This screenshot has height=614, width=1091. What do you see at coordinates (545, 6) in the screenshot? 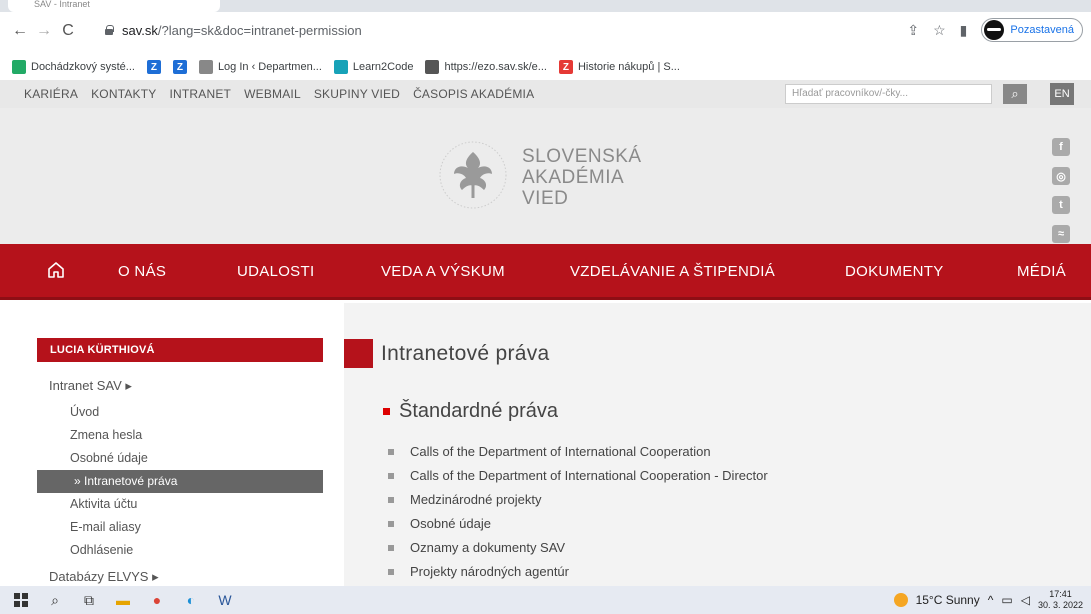
I see `tab-strip: SAV - Intranet` at bounding box center [545, 6].